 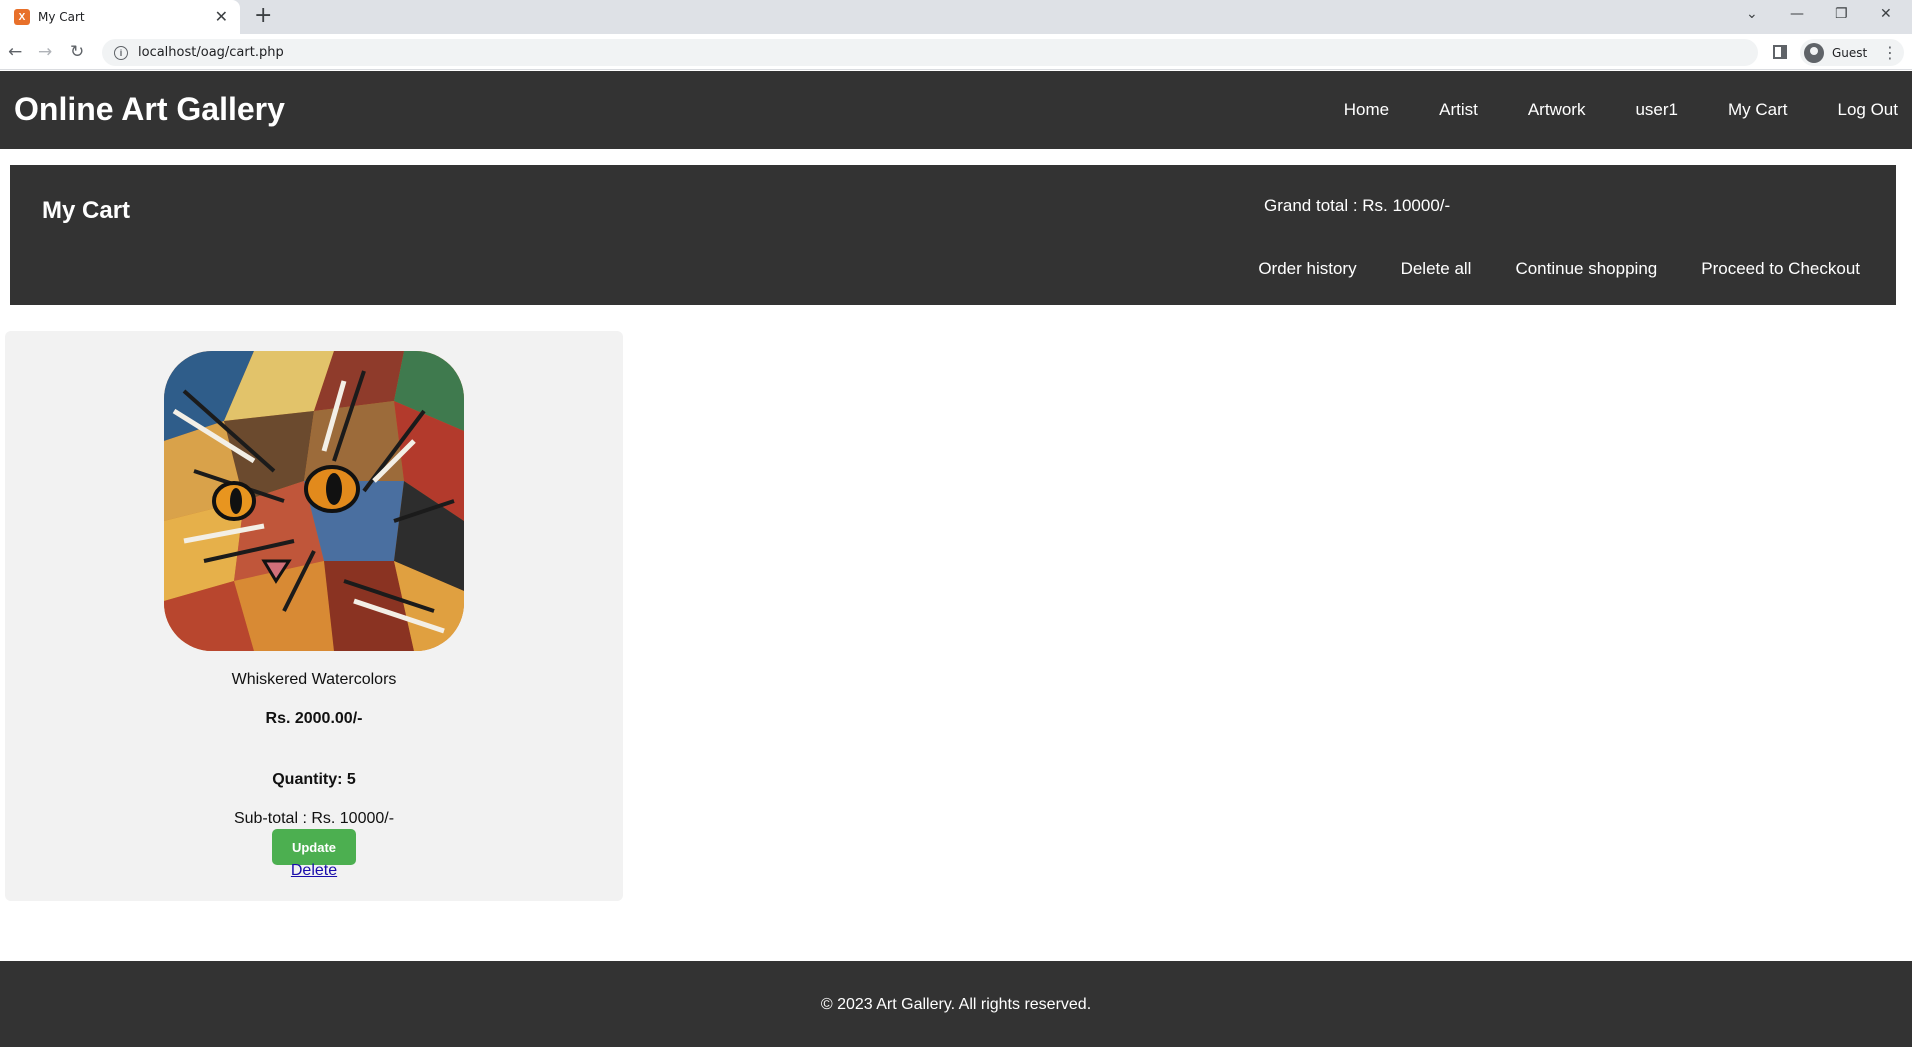 What do you see at coordinates (1868, 110) in the screenshot?
I see `nav-log-out: Log Out` at bounding box center [1868, 110].